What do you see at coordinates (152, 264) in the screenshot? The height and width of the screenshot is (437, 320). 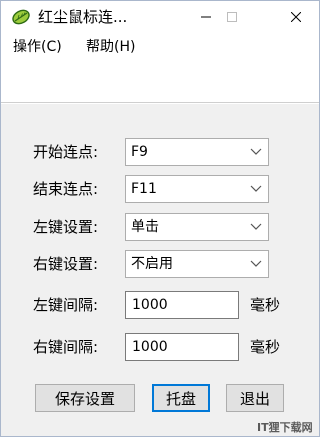 I see `right-click-mode-value: 不启用` at bounding box center [152, 264].